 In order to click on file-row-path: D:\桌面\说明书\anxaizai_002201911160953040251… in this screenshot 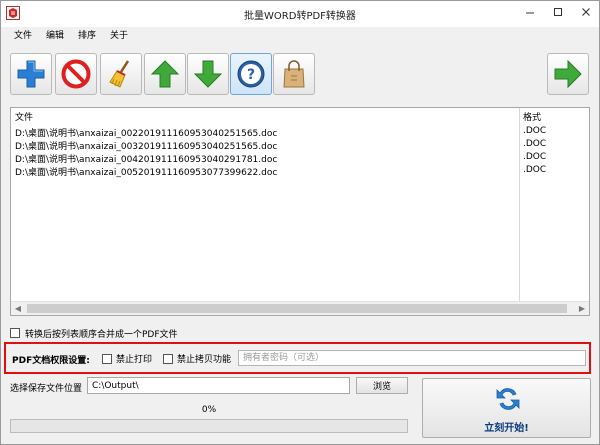, I will do `click(146, 132)`.